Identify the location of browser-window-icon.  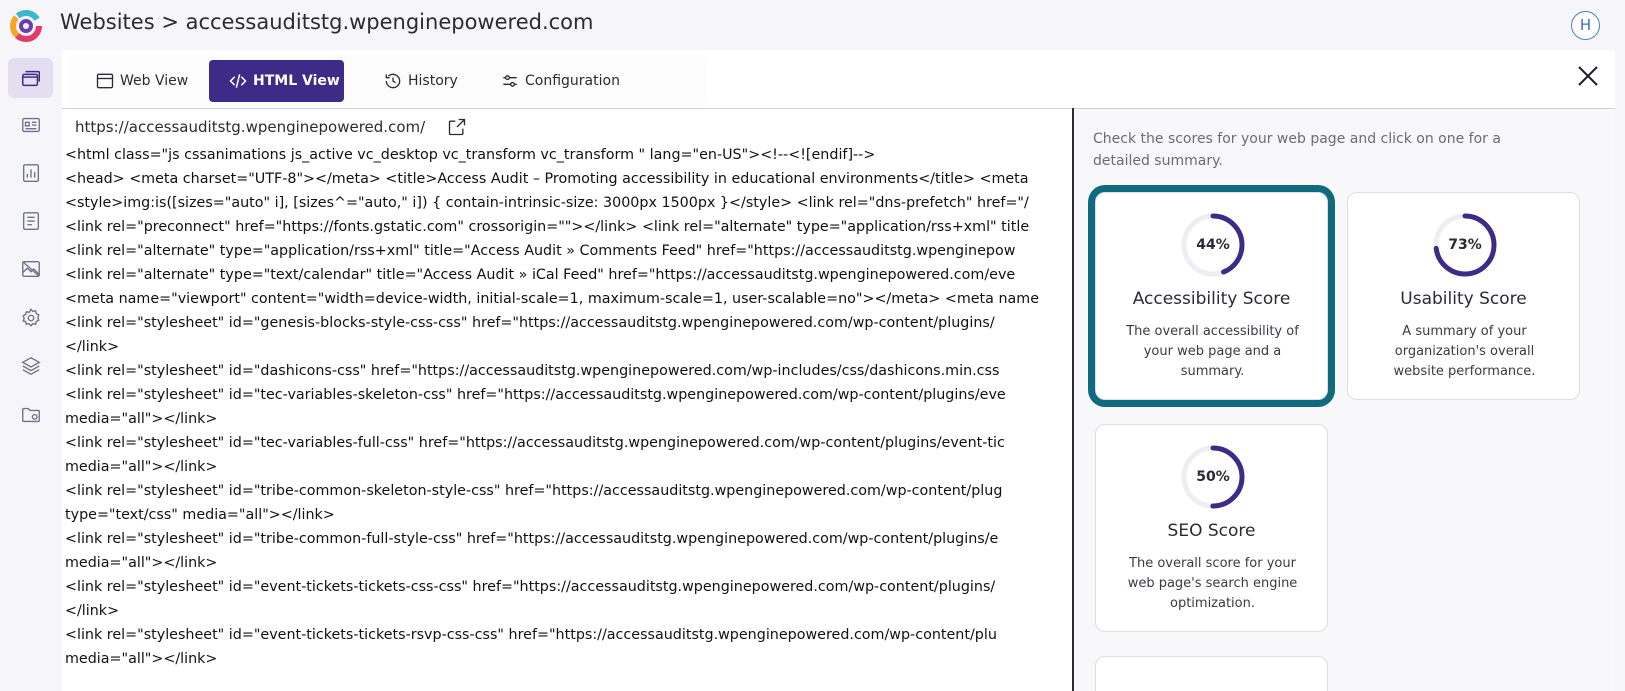
(105, 81).